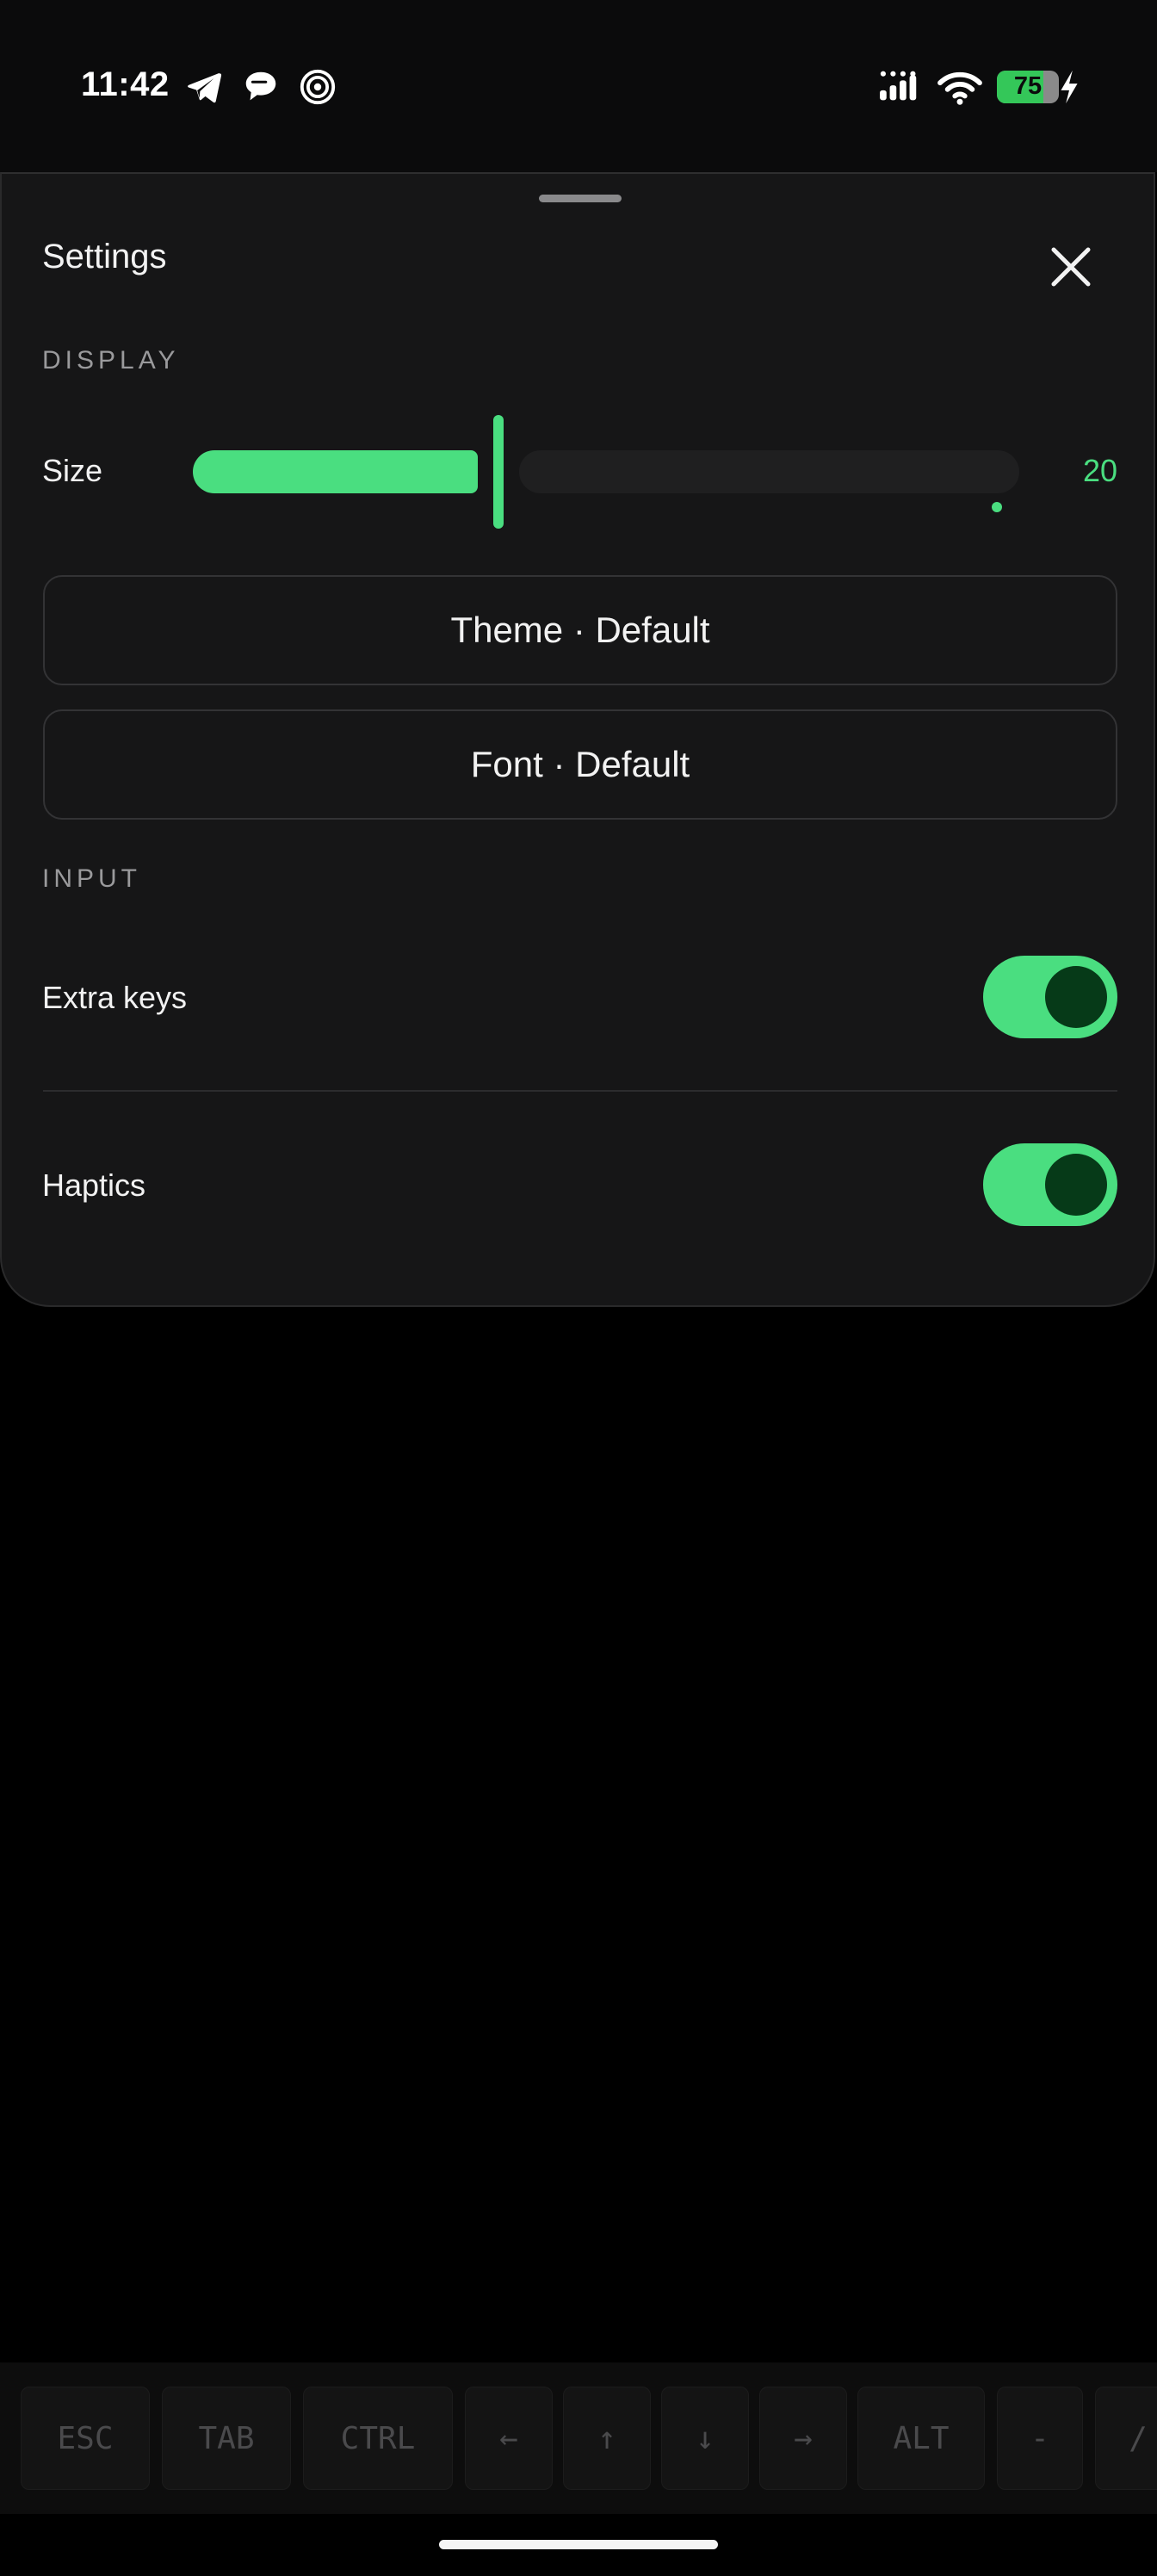  Describe the element at coordinates (580, 764) in the screenshot. I see `font-button: Font · Default` at that location.